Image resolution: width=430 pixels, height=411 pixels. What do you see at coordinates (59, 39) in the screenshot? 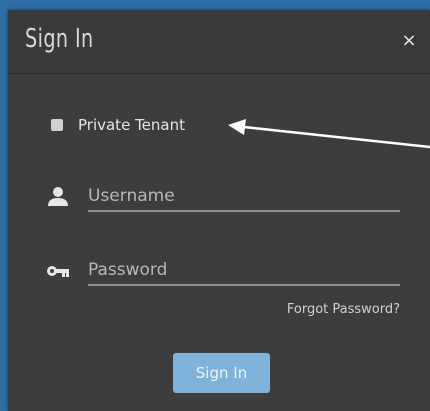
I see `dialog-title: Sign In` at bounding box center [59, 39].